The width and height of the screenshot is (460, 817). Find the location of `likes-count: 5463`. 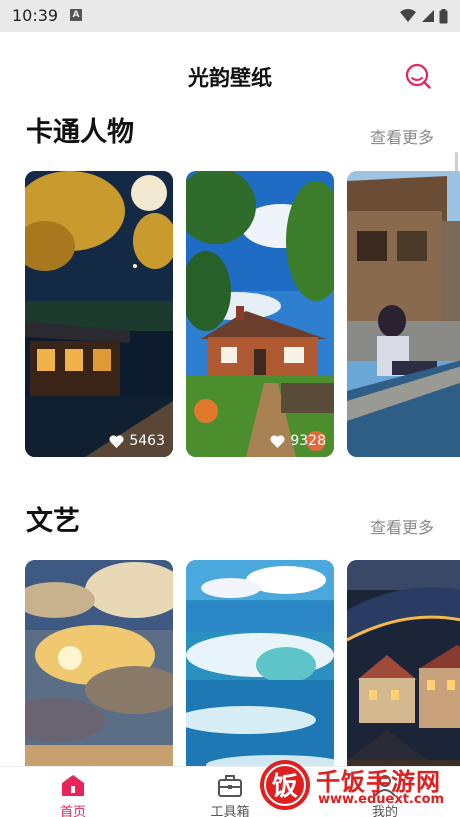

likes-count: 5463 is located at coordinates (147, 441).